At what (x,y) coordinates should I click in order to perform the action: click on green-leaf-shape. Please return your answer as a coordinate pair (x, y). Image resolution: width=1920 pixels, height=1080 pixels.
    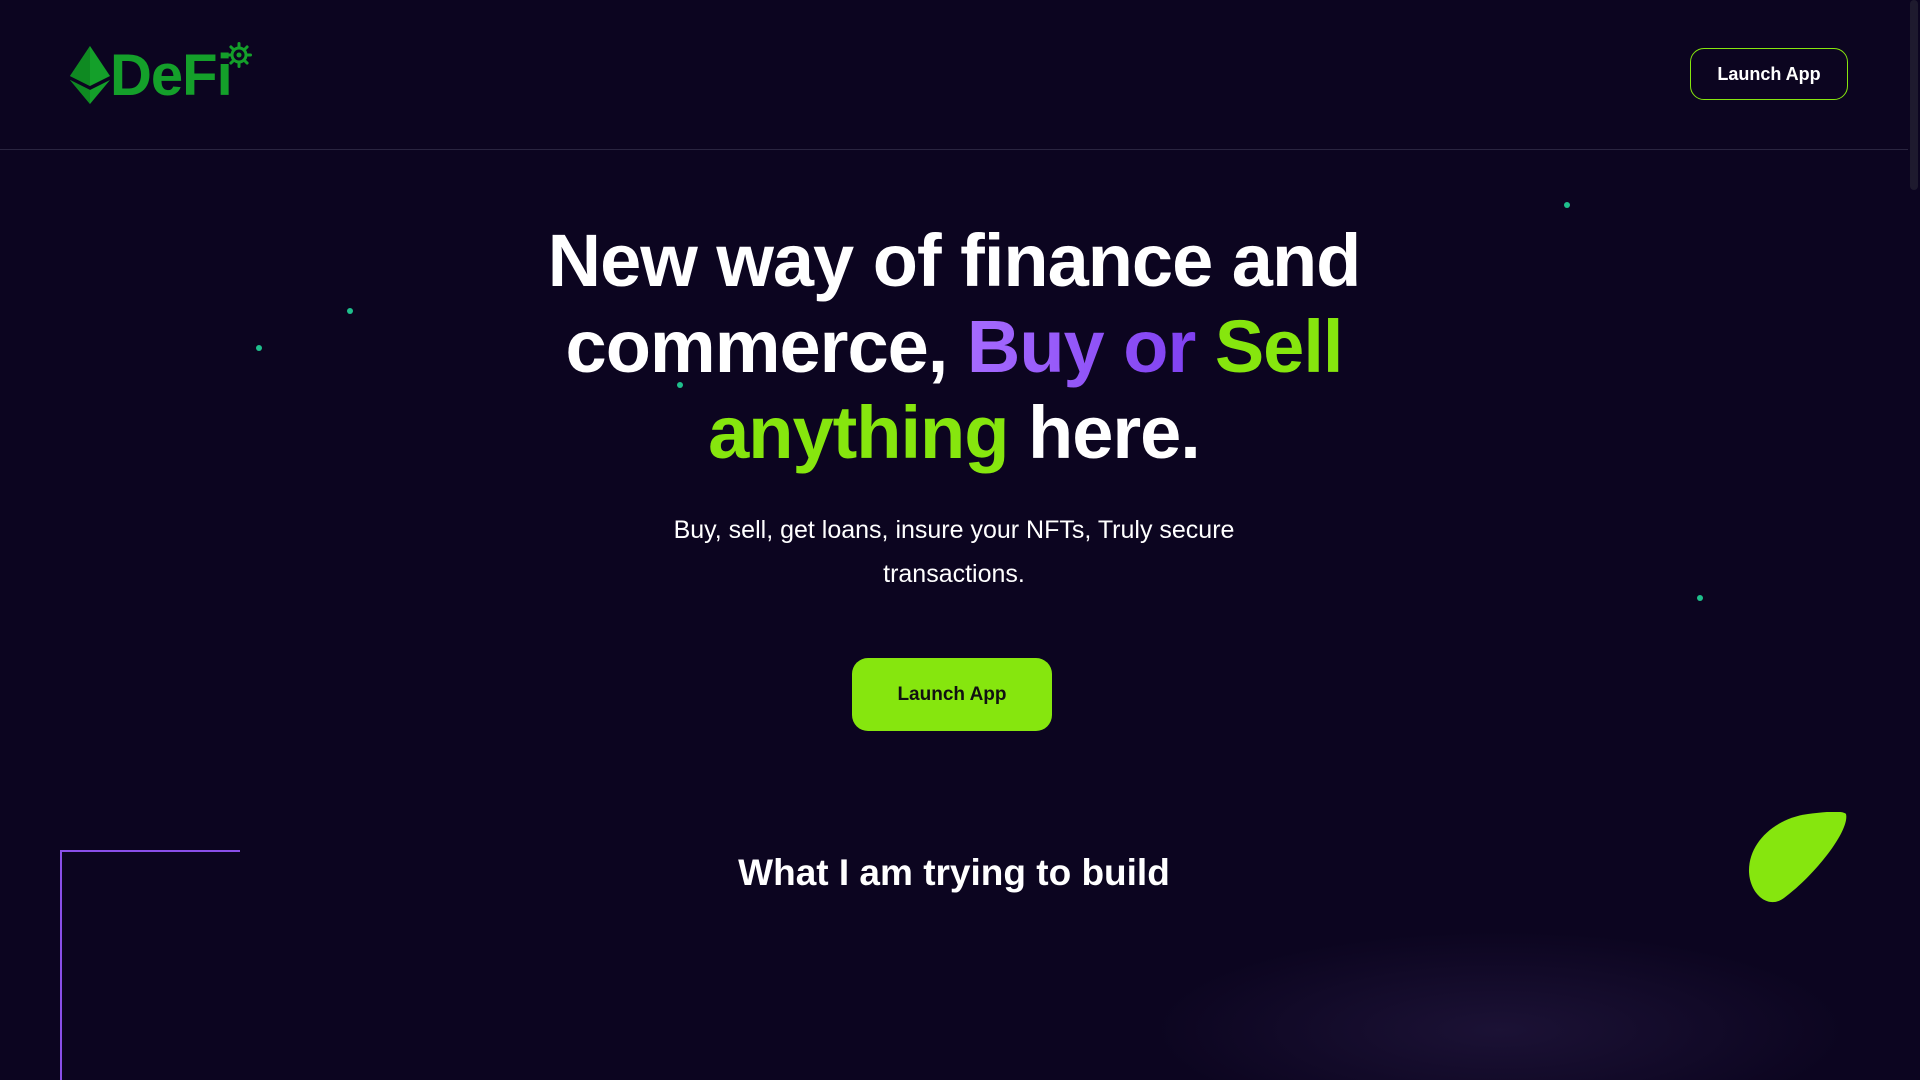
    Looking at the image, I should click on (1797, 857).